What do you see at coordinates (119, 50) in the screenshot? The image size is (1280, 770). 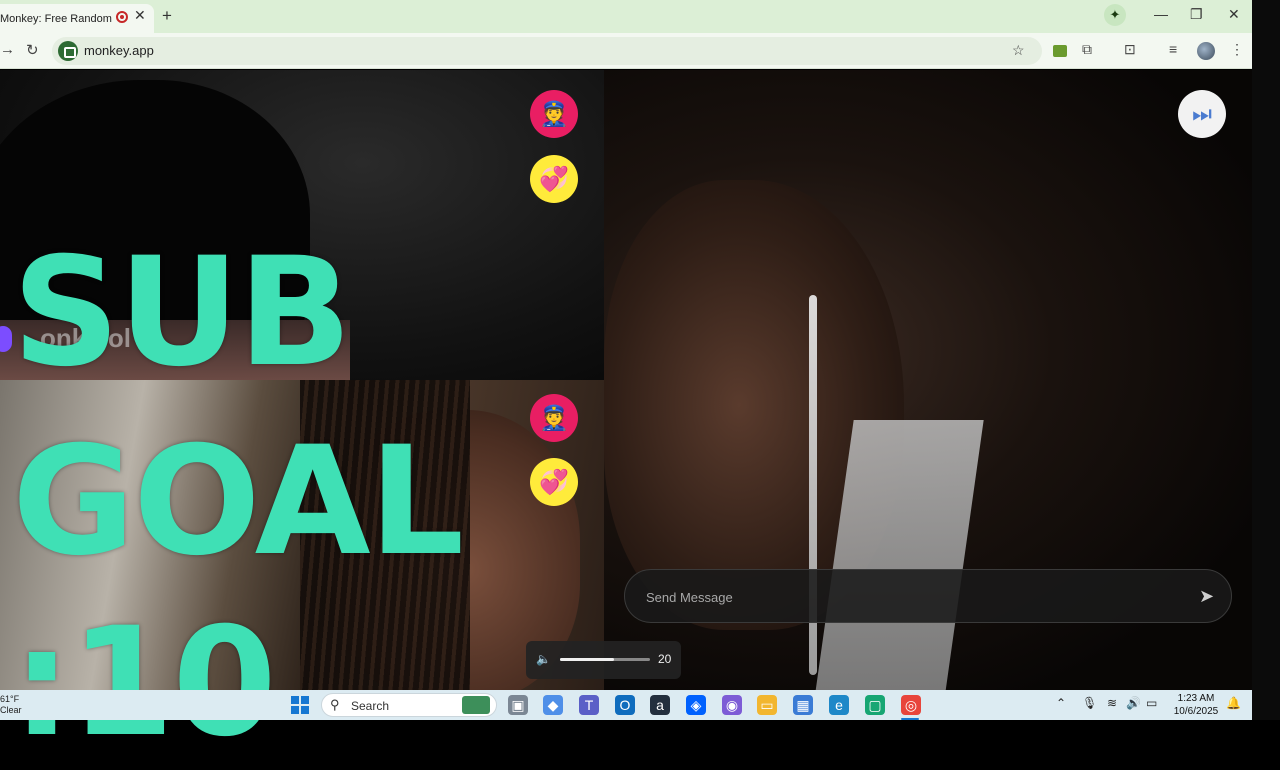 I see `address-url: monkey.app` at bounding box center [119, 50].